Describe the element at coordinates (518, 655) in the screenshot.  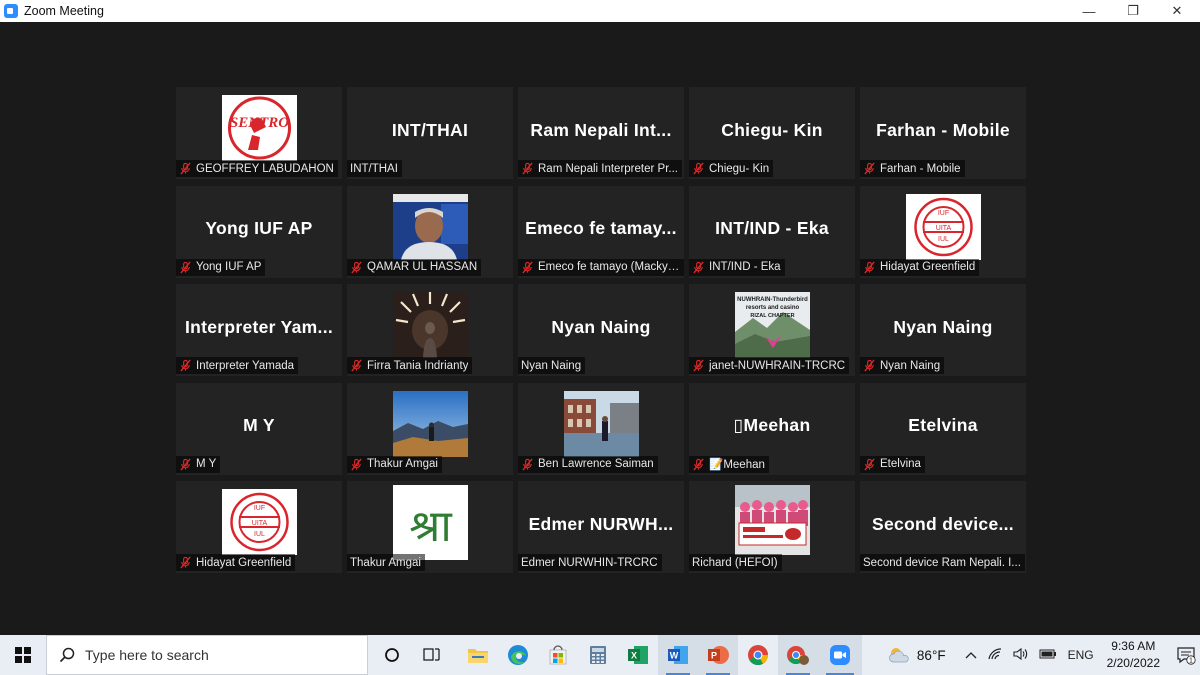
I see `edge-button` at that location.